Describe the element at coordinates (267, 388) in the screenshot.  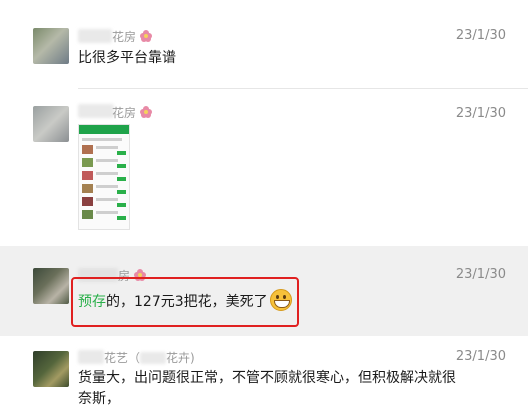
I see `comment-text: 货量大，出问题很正常，不管不顾就很寒心，但积极解决就很奈斯，` at that location.